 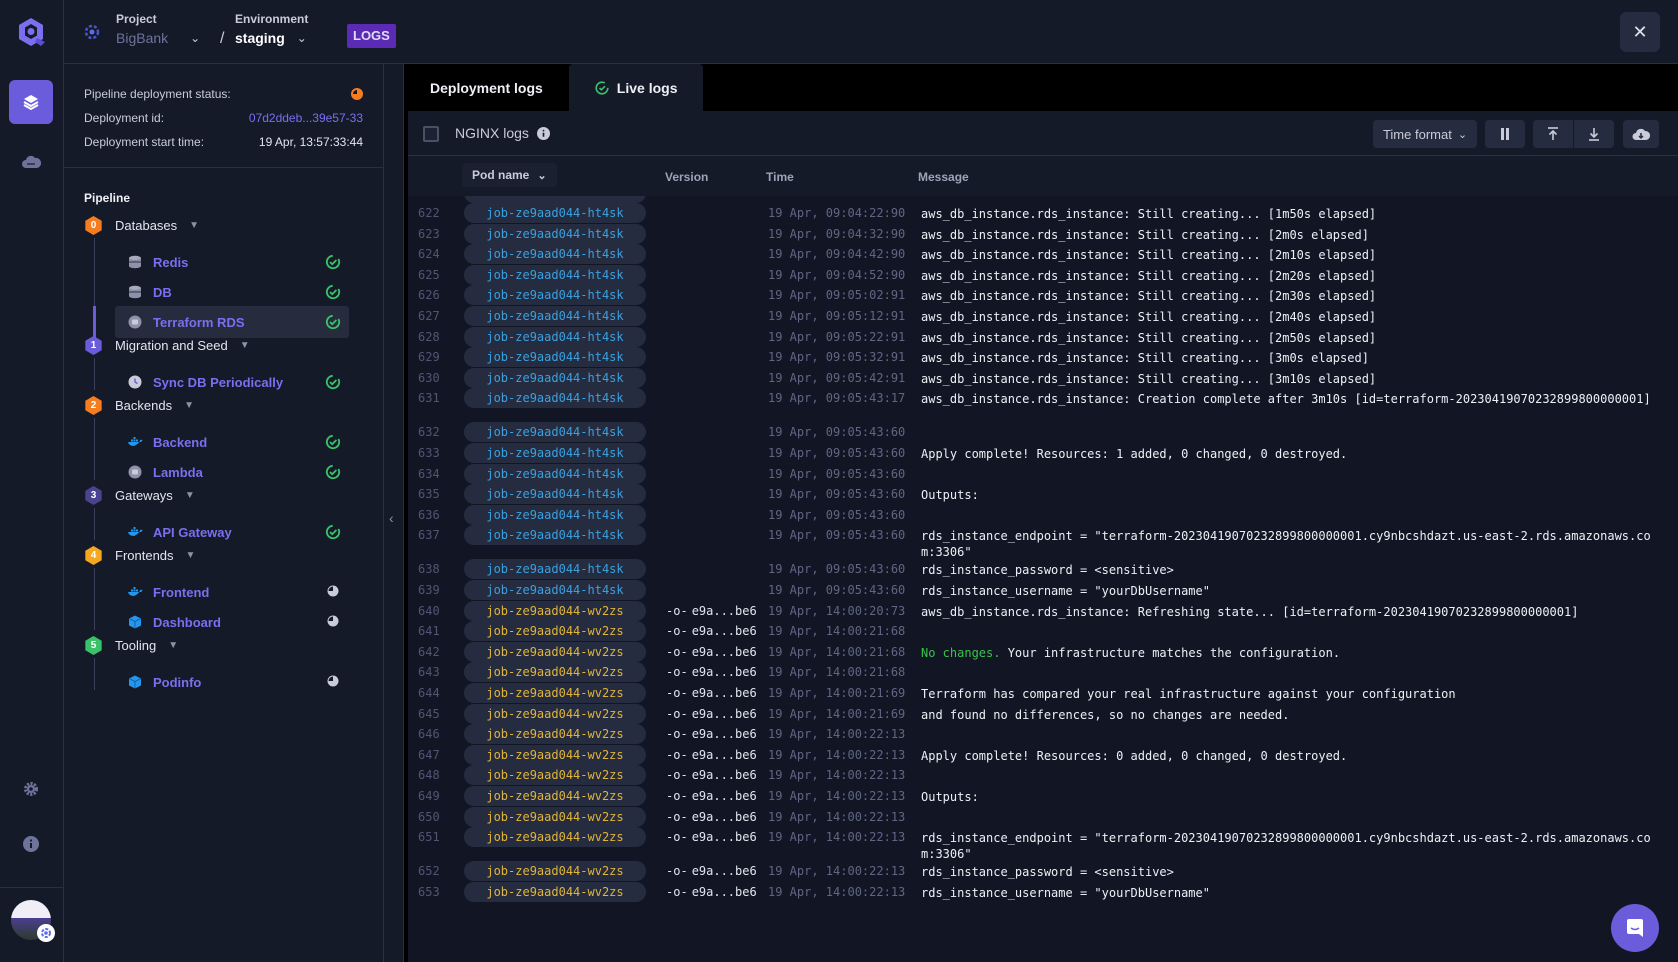 What do you see at coordinates (31, 789) in the screenshot?
I see `rail-settings-button` at bounding box center [31, 789].